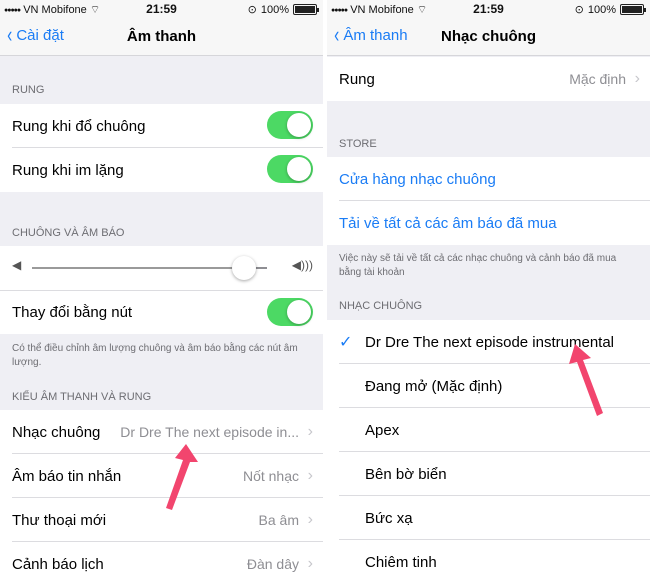 The image size is (650, 578). Describe the element at coordinates (161, 170) in the screenshot. I see `vibrate-on-silent-row: Rung khi im lặng` at that location.